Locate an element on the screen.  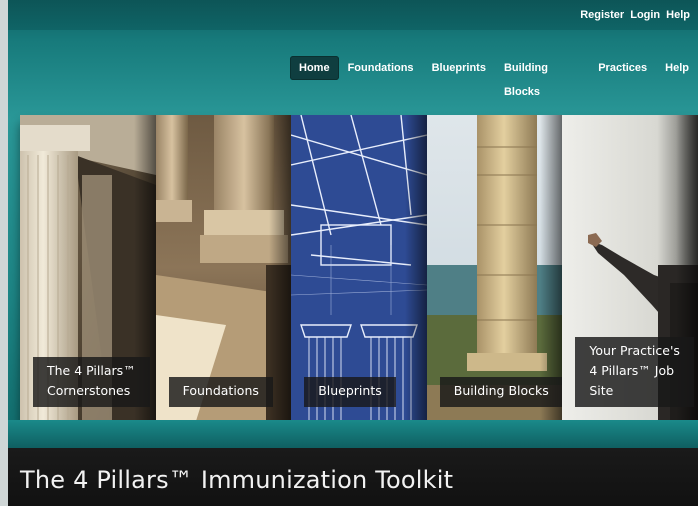
top-utility-bar: Register Login Help is located at coordinates (353, 15).